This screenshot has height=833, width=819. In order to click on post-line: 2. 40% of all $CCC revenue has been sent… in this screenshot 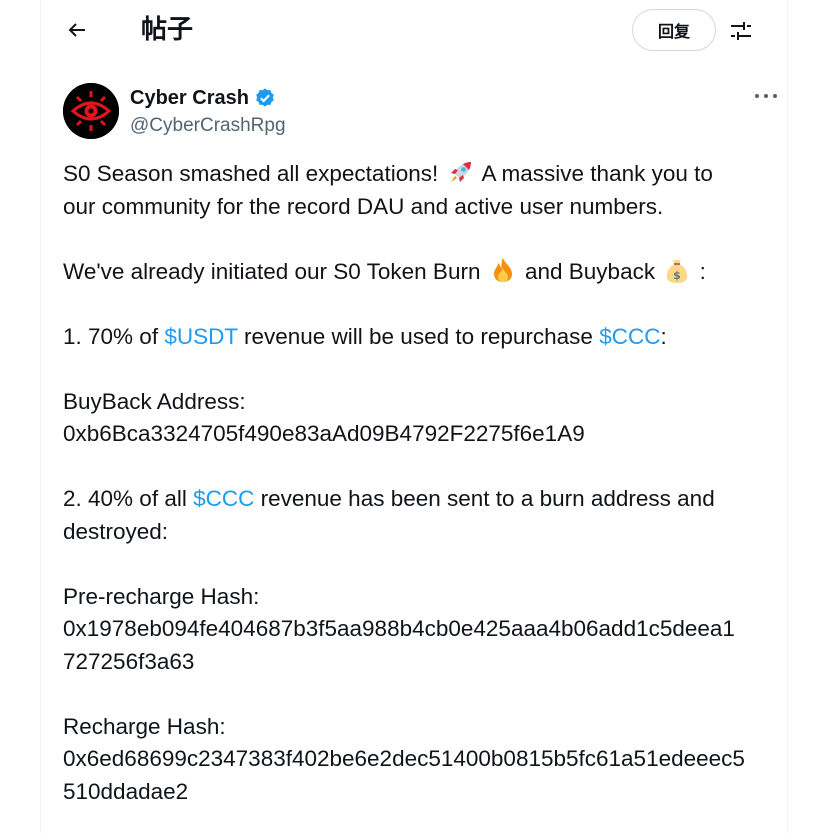, I will do `click(413, 499)`.